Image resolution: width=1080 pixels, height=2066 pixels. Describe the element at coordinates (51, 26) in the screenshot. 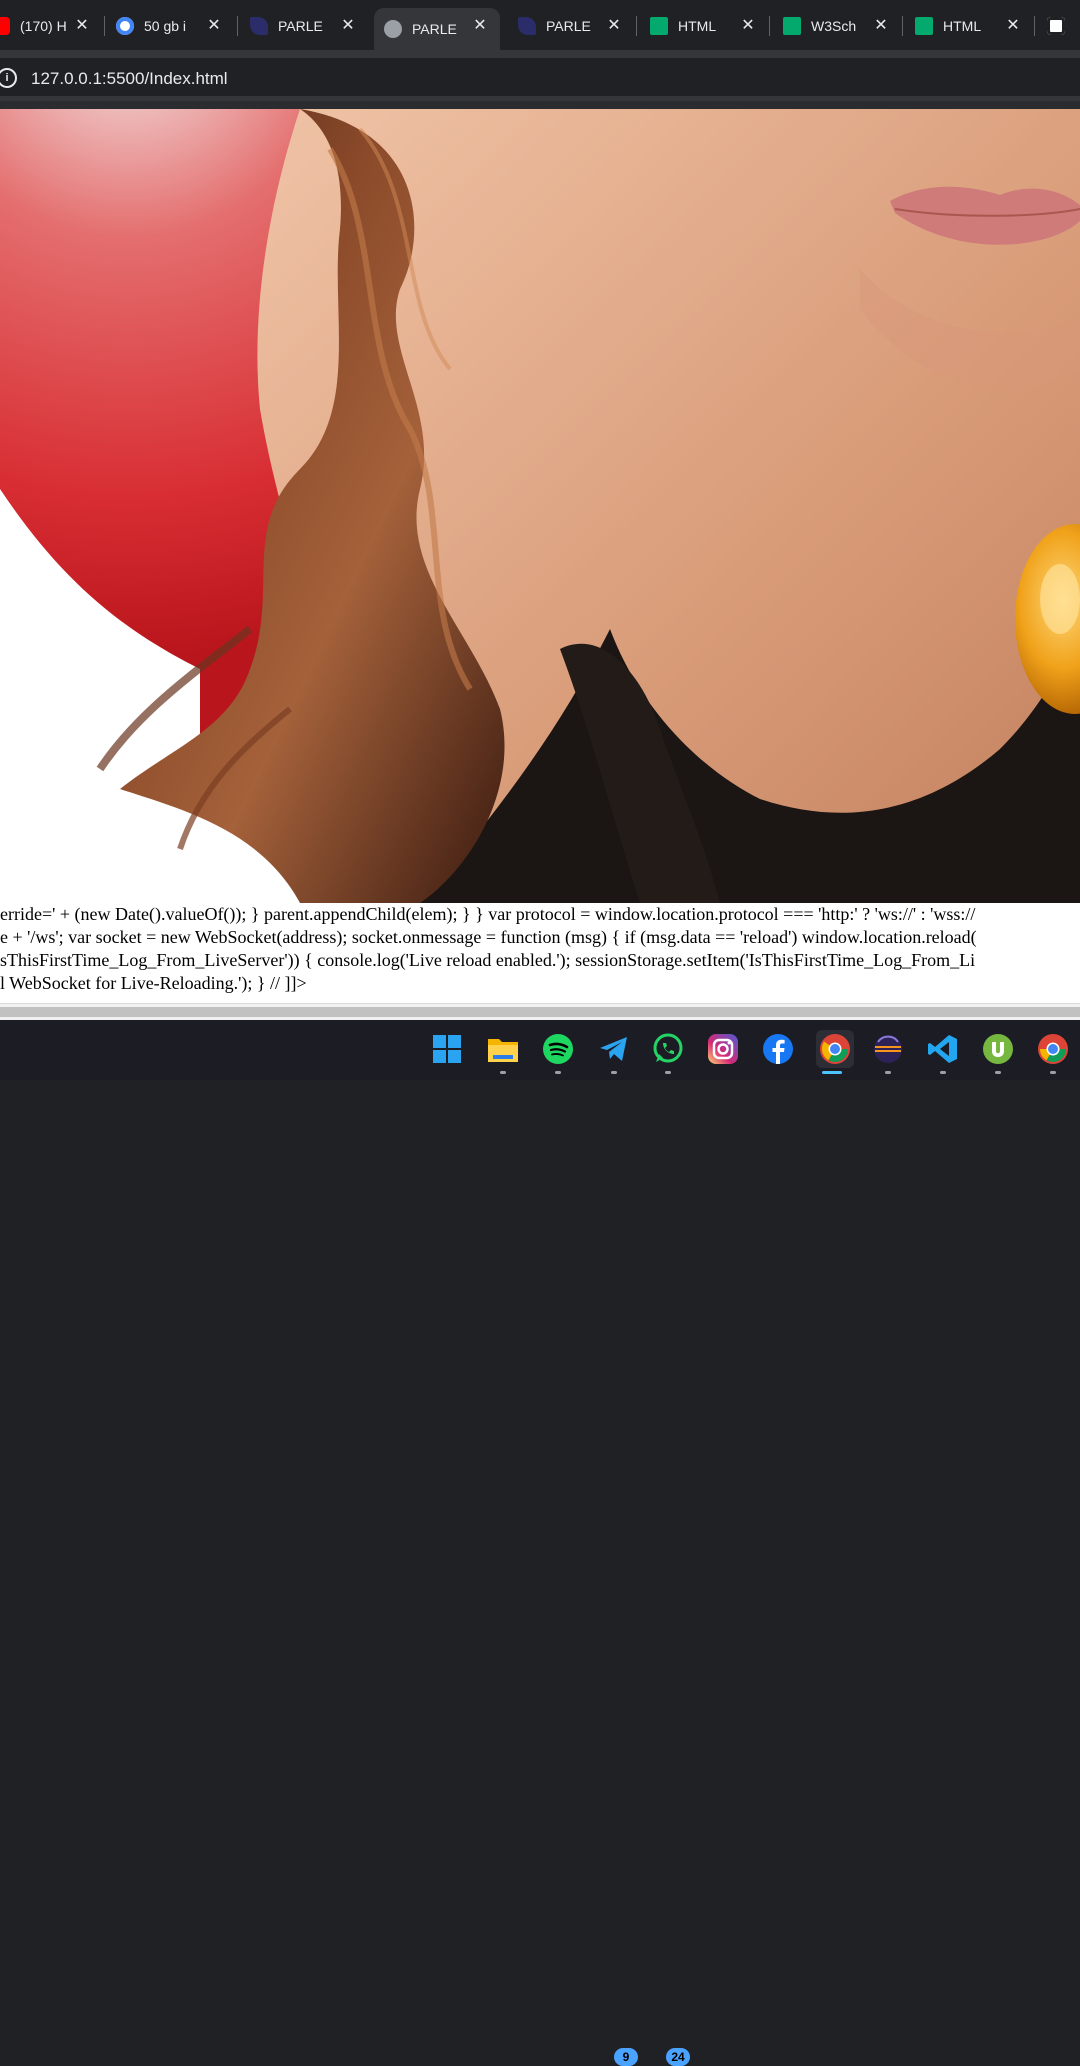

I see `tab-youtube: (170) H ✕` at that location.